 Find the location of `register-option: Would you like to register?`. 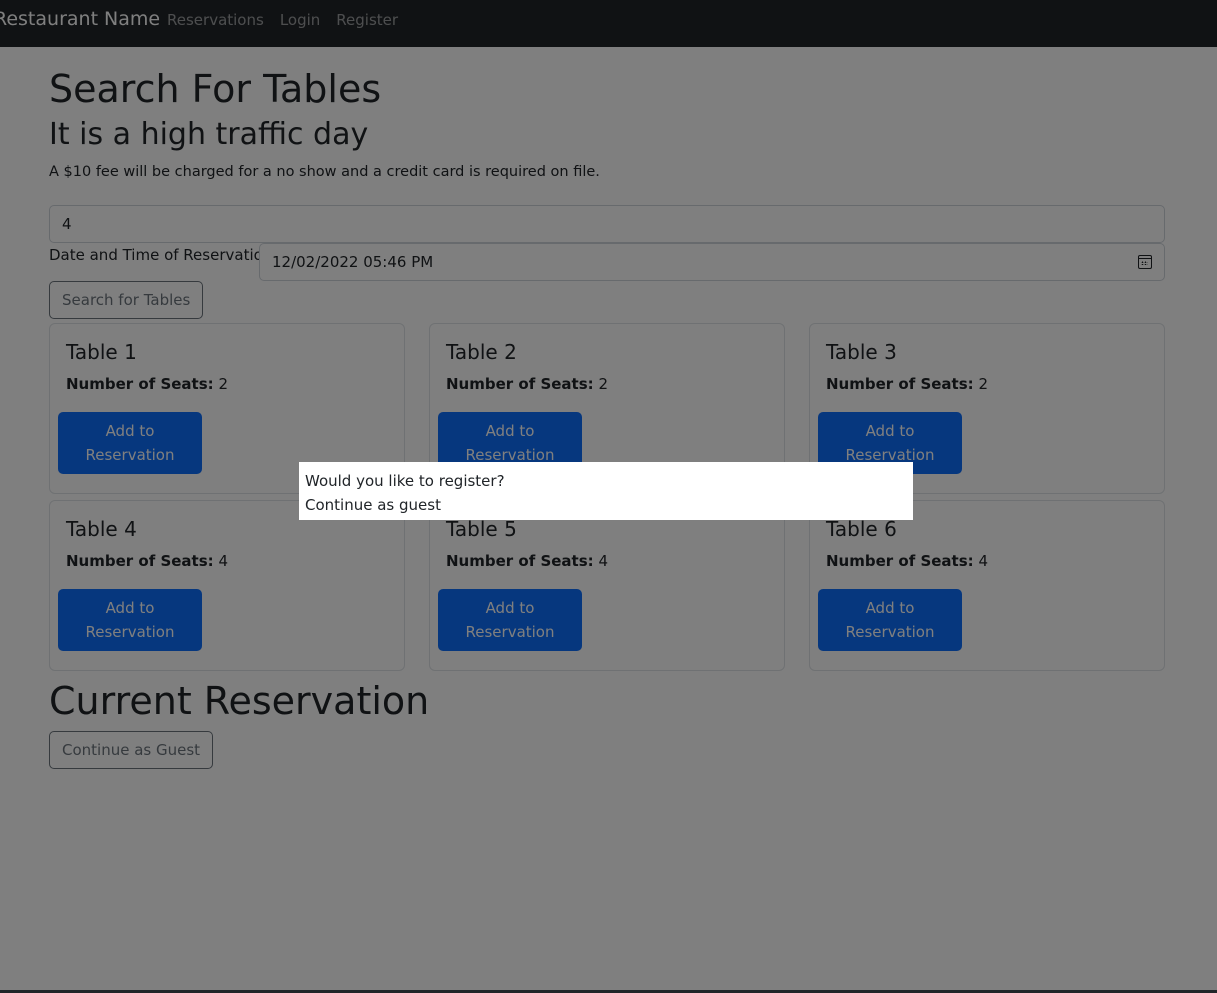

register-option: Would you like to register? is located at coordinates (606, 481).